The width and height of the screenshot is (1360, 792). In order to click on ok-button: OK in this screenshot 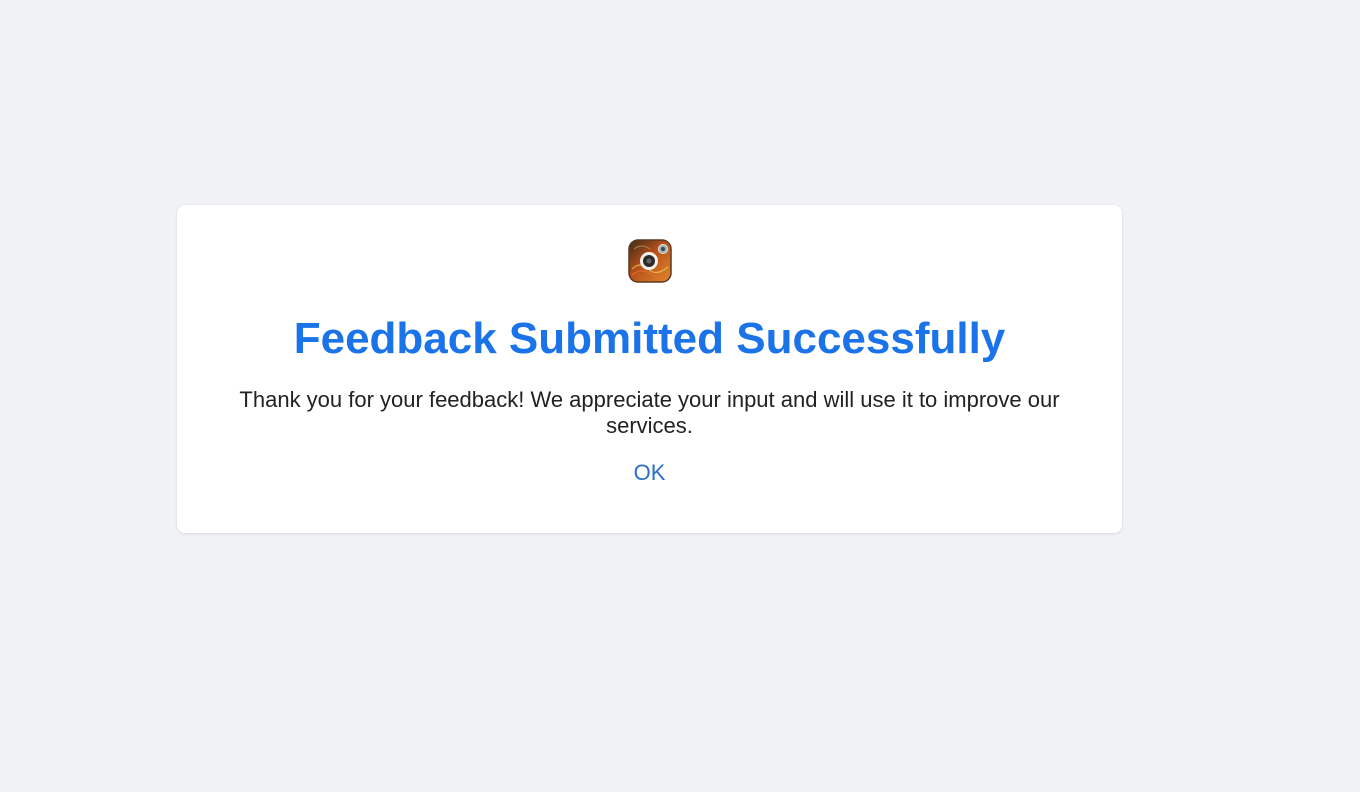, I will do `click(650, 472)`.